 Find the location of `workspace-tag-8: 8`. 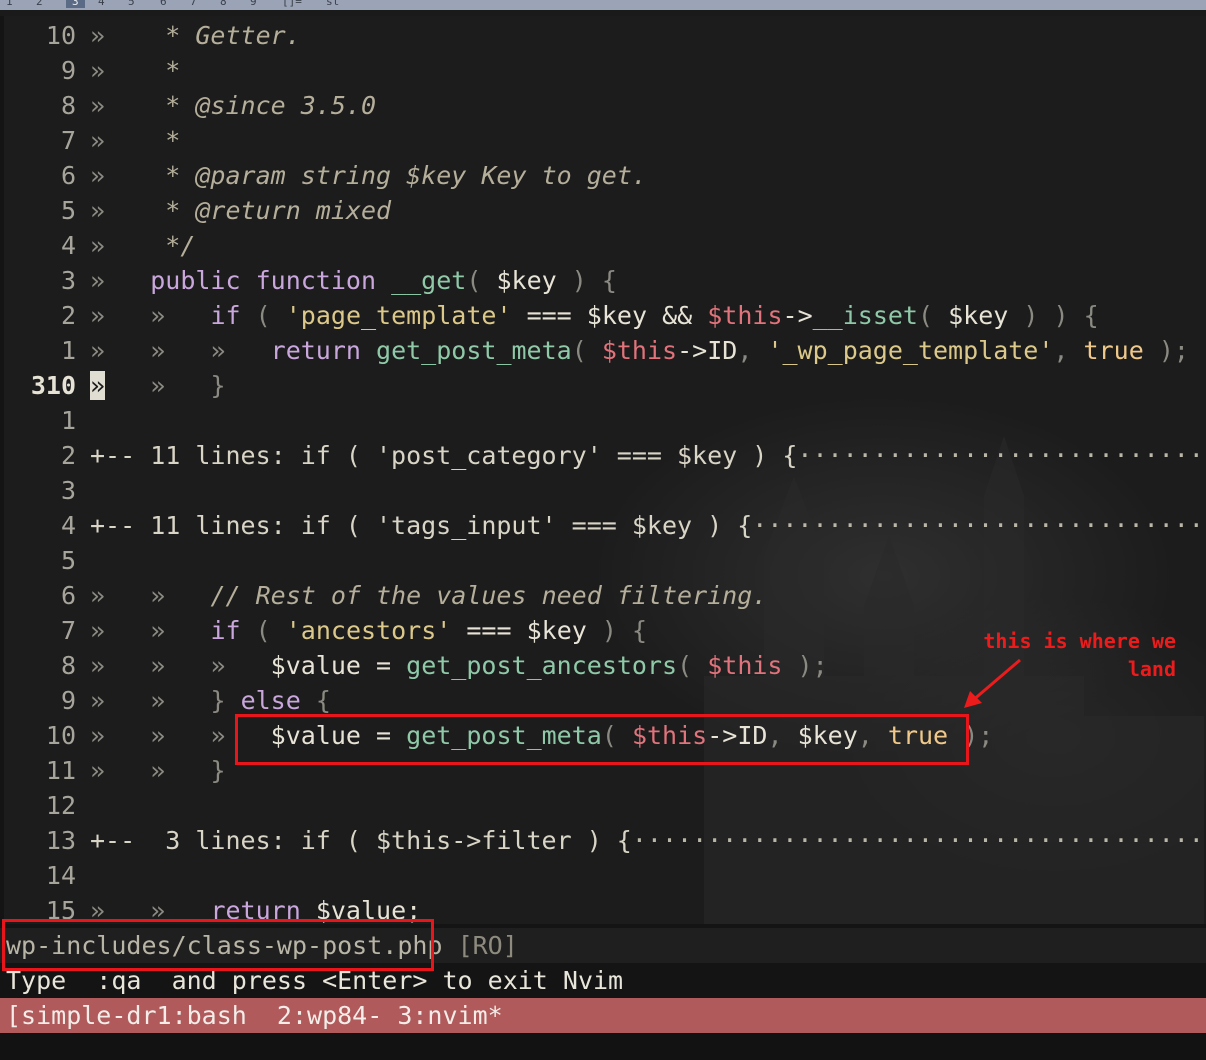

workspace-tag-8: 8 is located at coordinates (223, 4).